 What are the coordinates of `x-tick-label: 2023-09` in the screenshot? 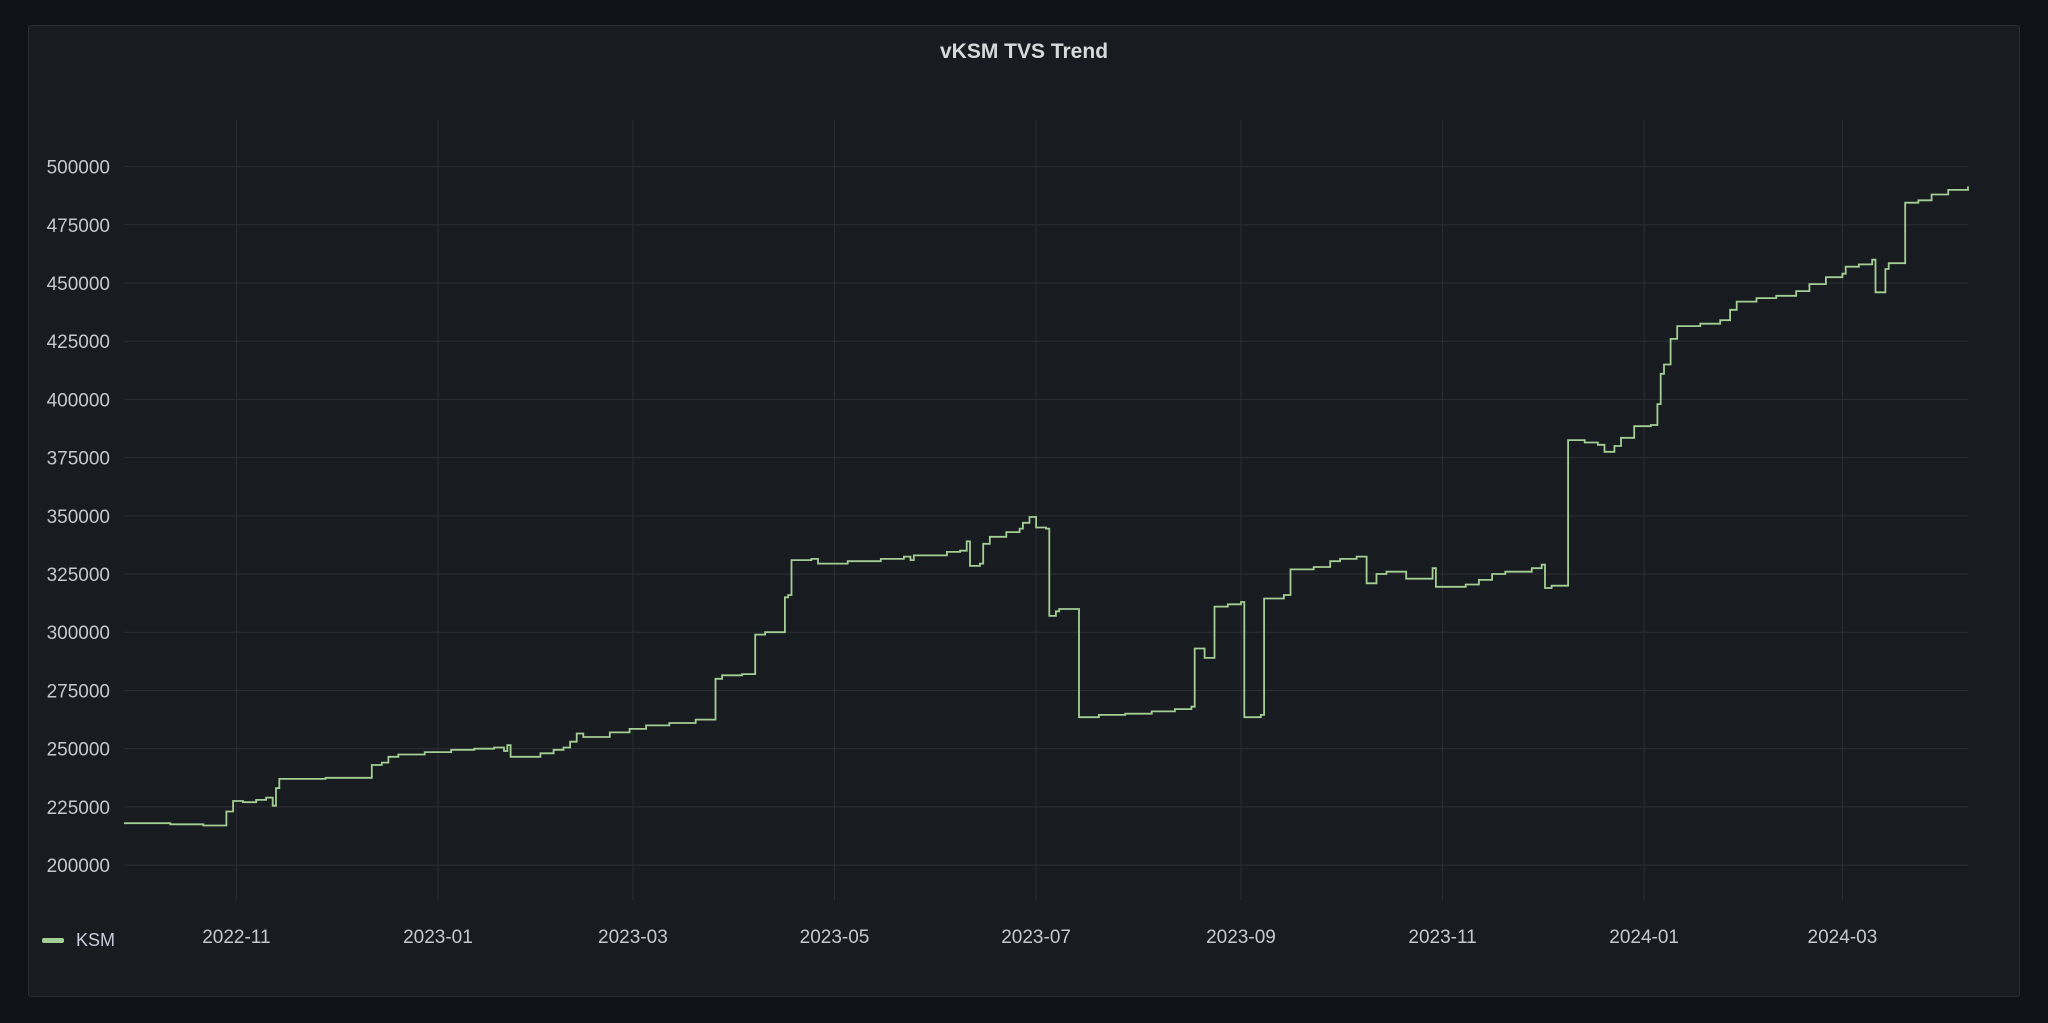 It's located at (1241, 937).